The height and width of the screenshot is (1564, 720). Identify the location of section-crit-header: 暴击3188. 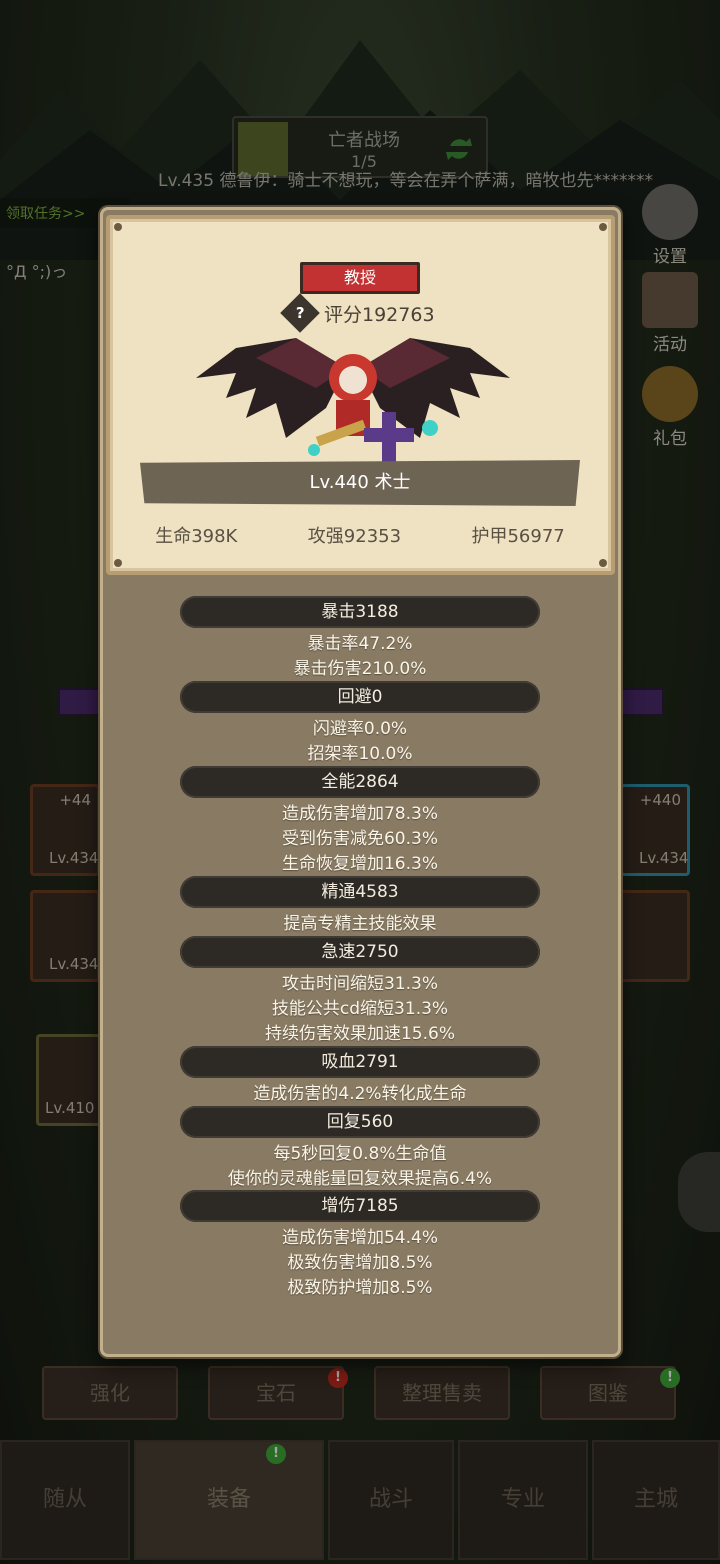
(360, 612).